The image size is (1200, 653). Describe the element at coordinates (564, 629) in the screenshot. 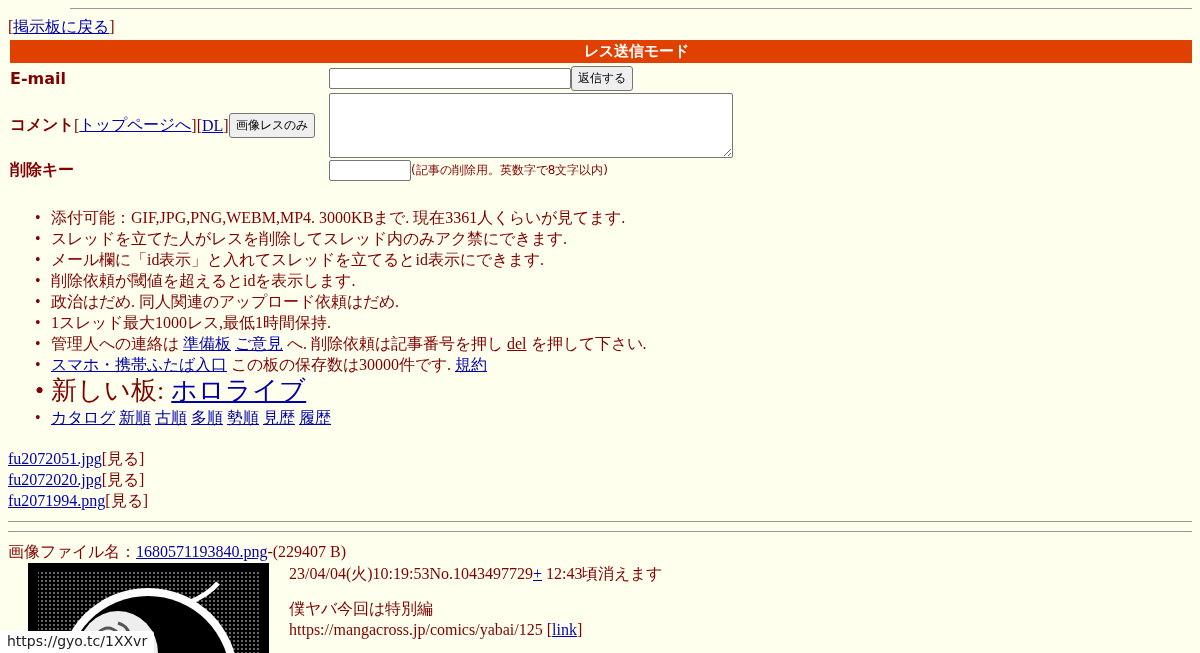

I see `link: link` at that location.